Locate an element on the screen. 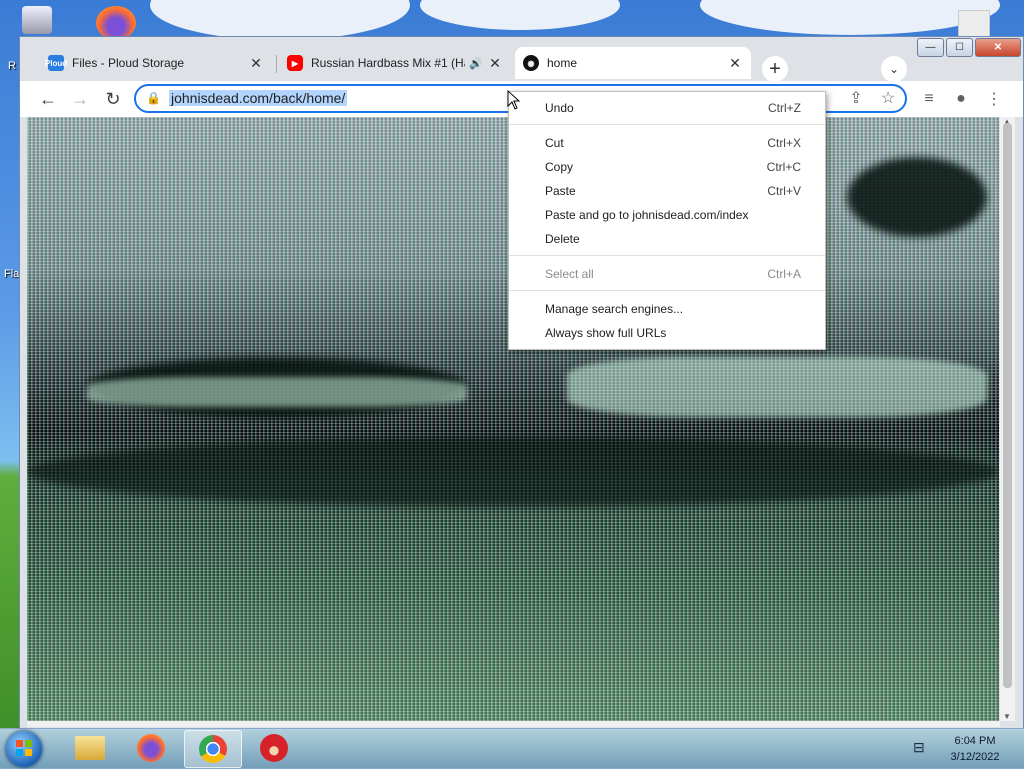 This screenshot has width=1024, height=769. windows-logo-icon is located at coordinates (24, 748).